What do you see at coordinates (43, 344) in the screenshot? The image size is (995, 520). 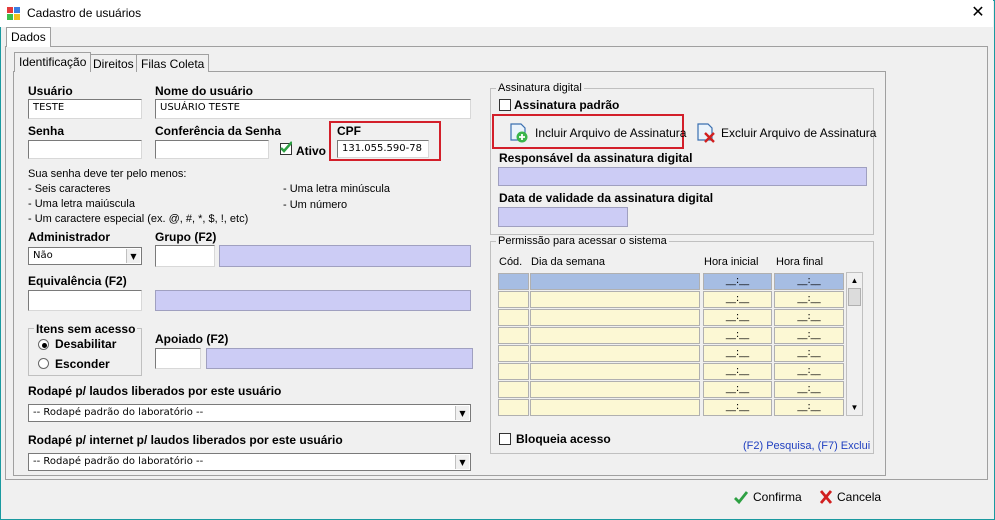 I see `radio-desabilitar` at bounding box center [43, 344].